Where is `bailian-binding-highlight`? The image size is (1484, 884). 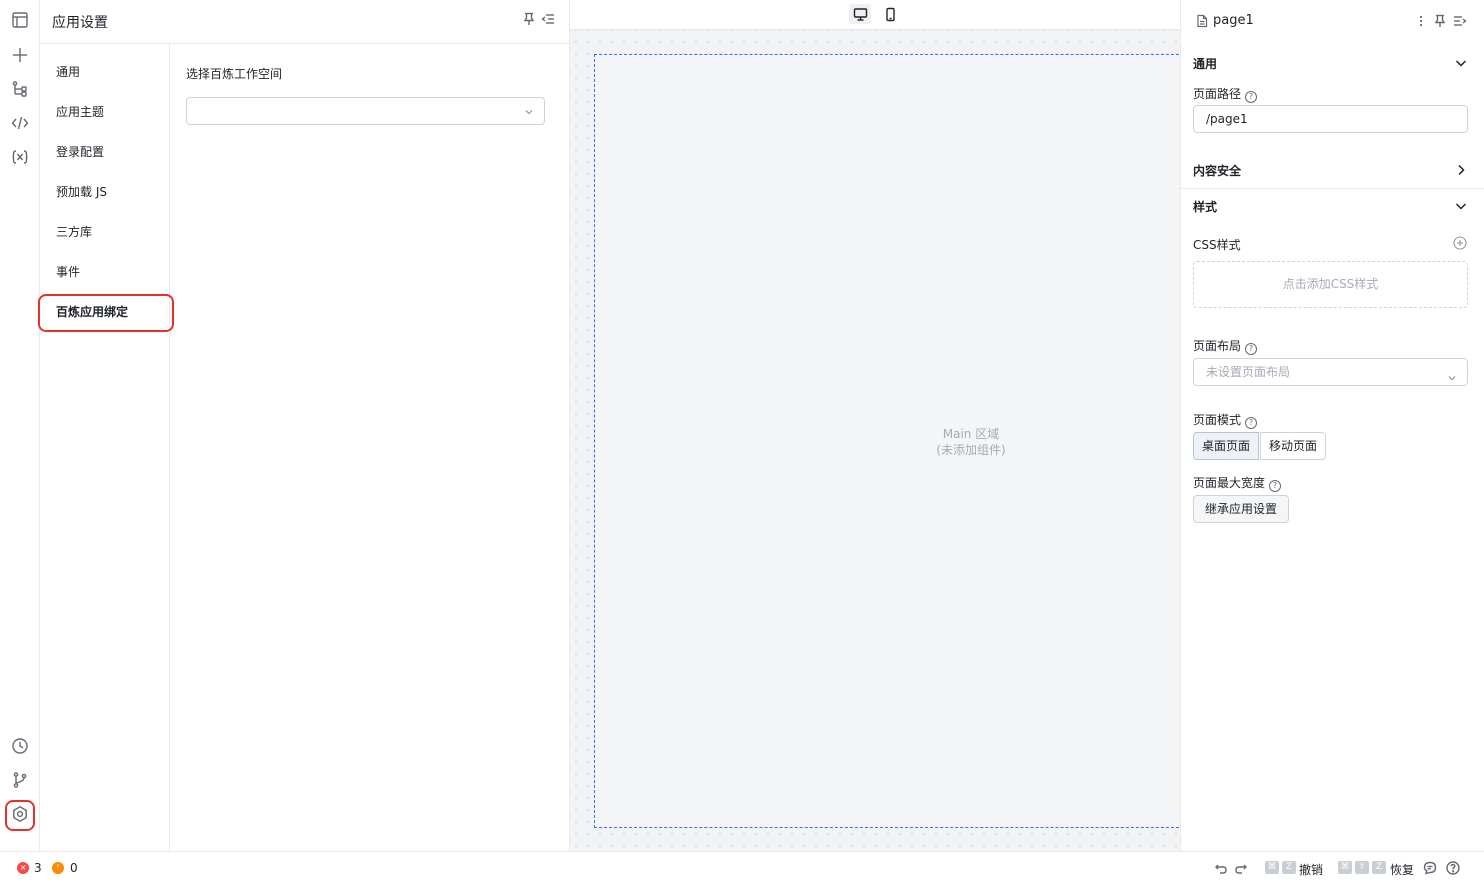
bailian-binding-highlight is located at coordinates (106, 313).